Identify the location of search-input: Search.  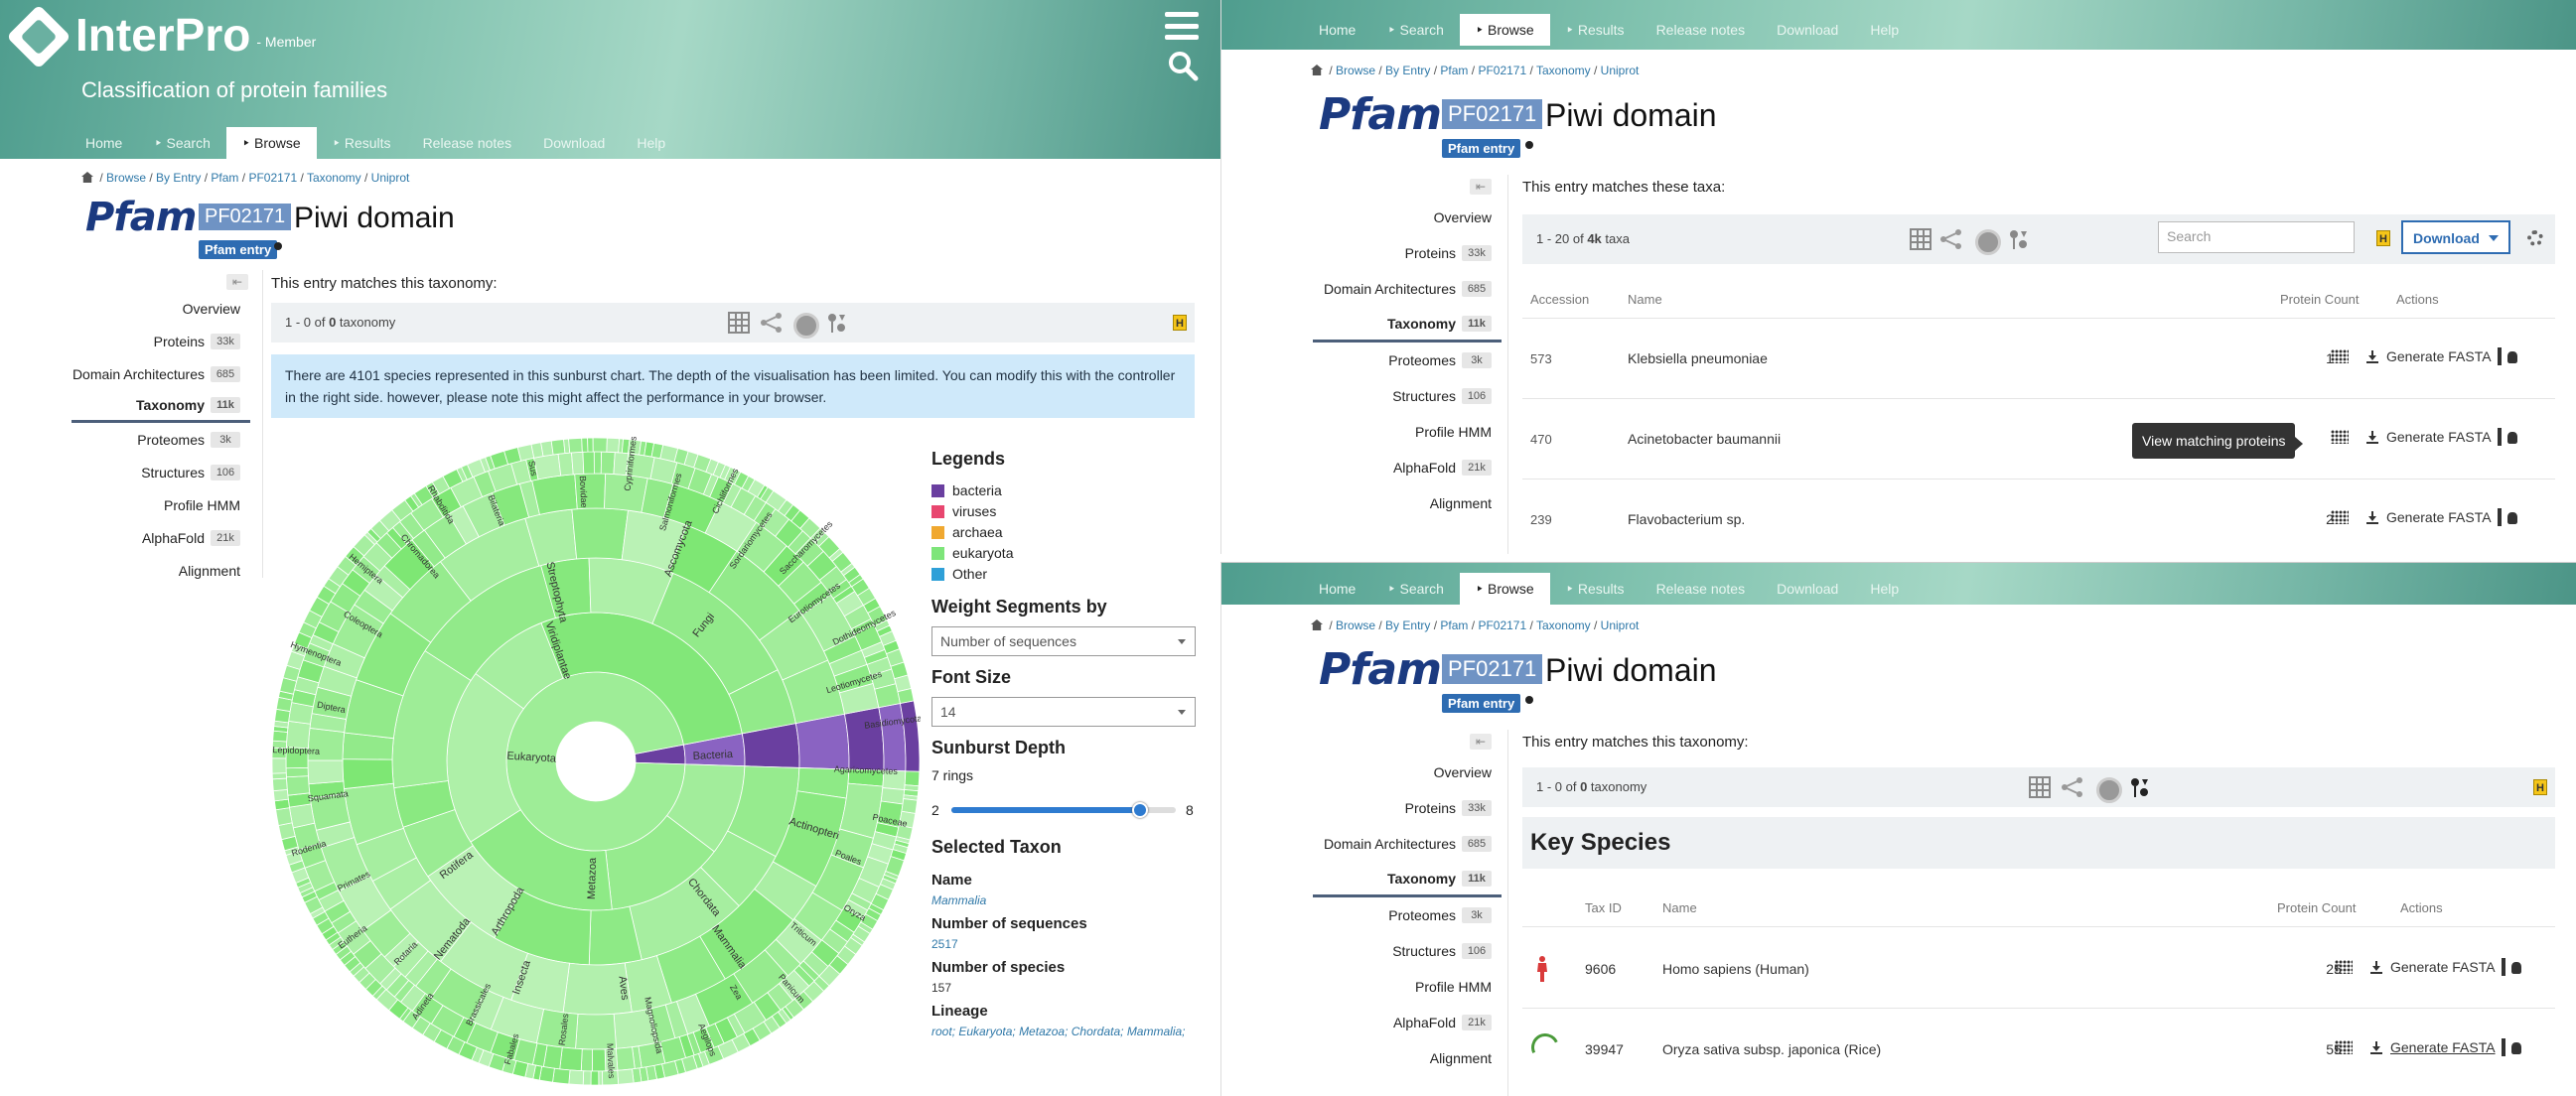
(2256, 237).